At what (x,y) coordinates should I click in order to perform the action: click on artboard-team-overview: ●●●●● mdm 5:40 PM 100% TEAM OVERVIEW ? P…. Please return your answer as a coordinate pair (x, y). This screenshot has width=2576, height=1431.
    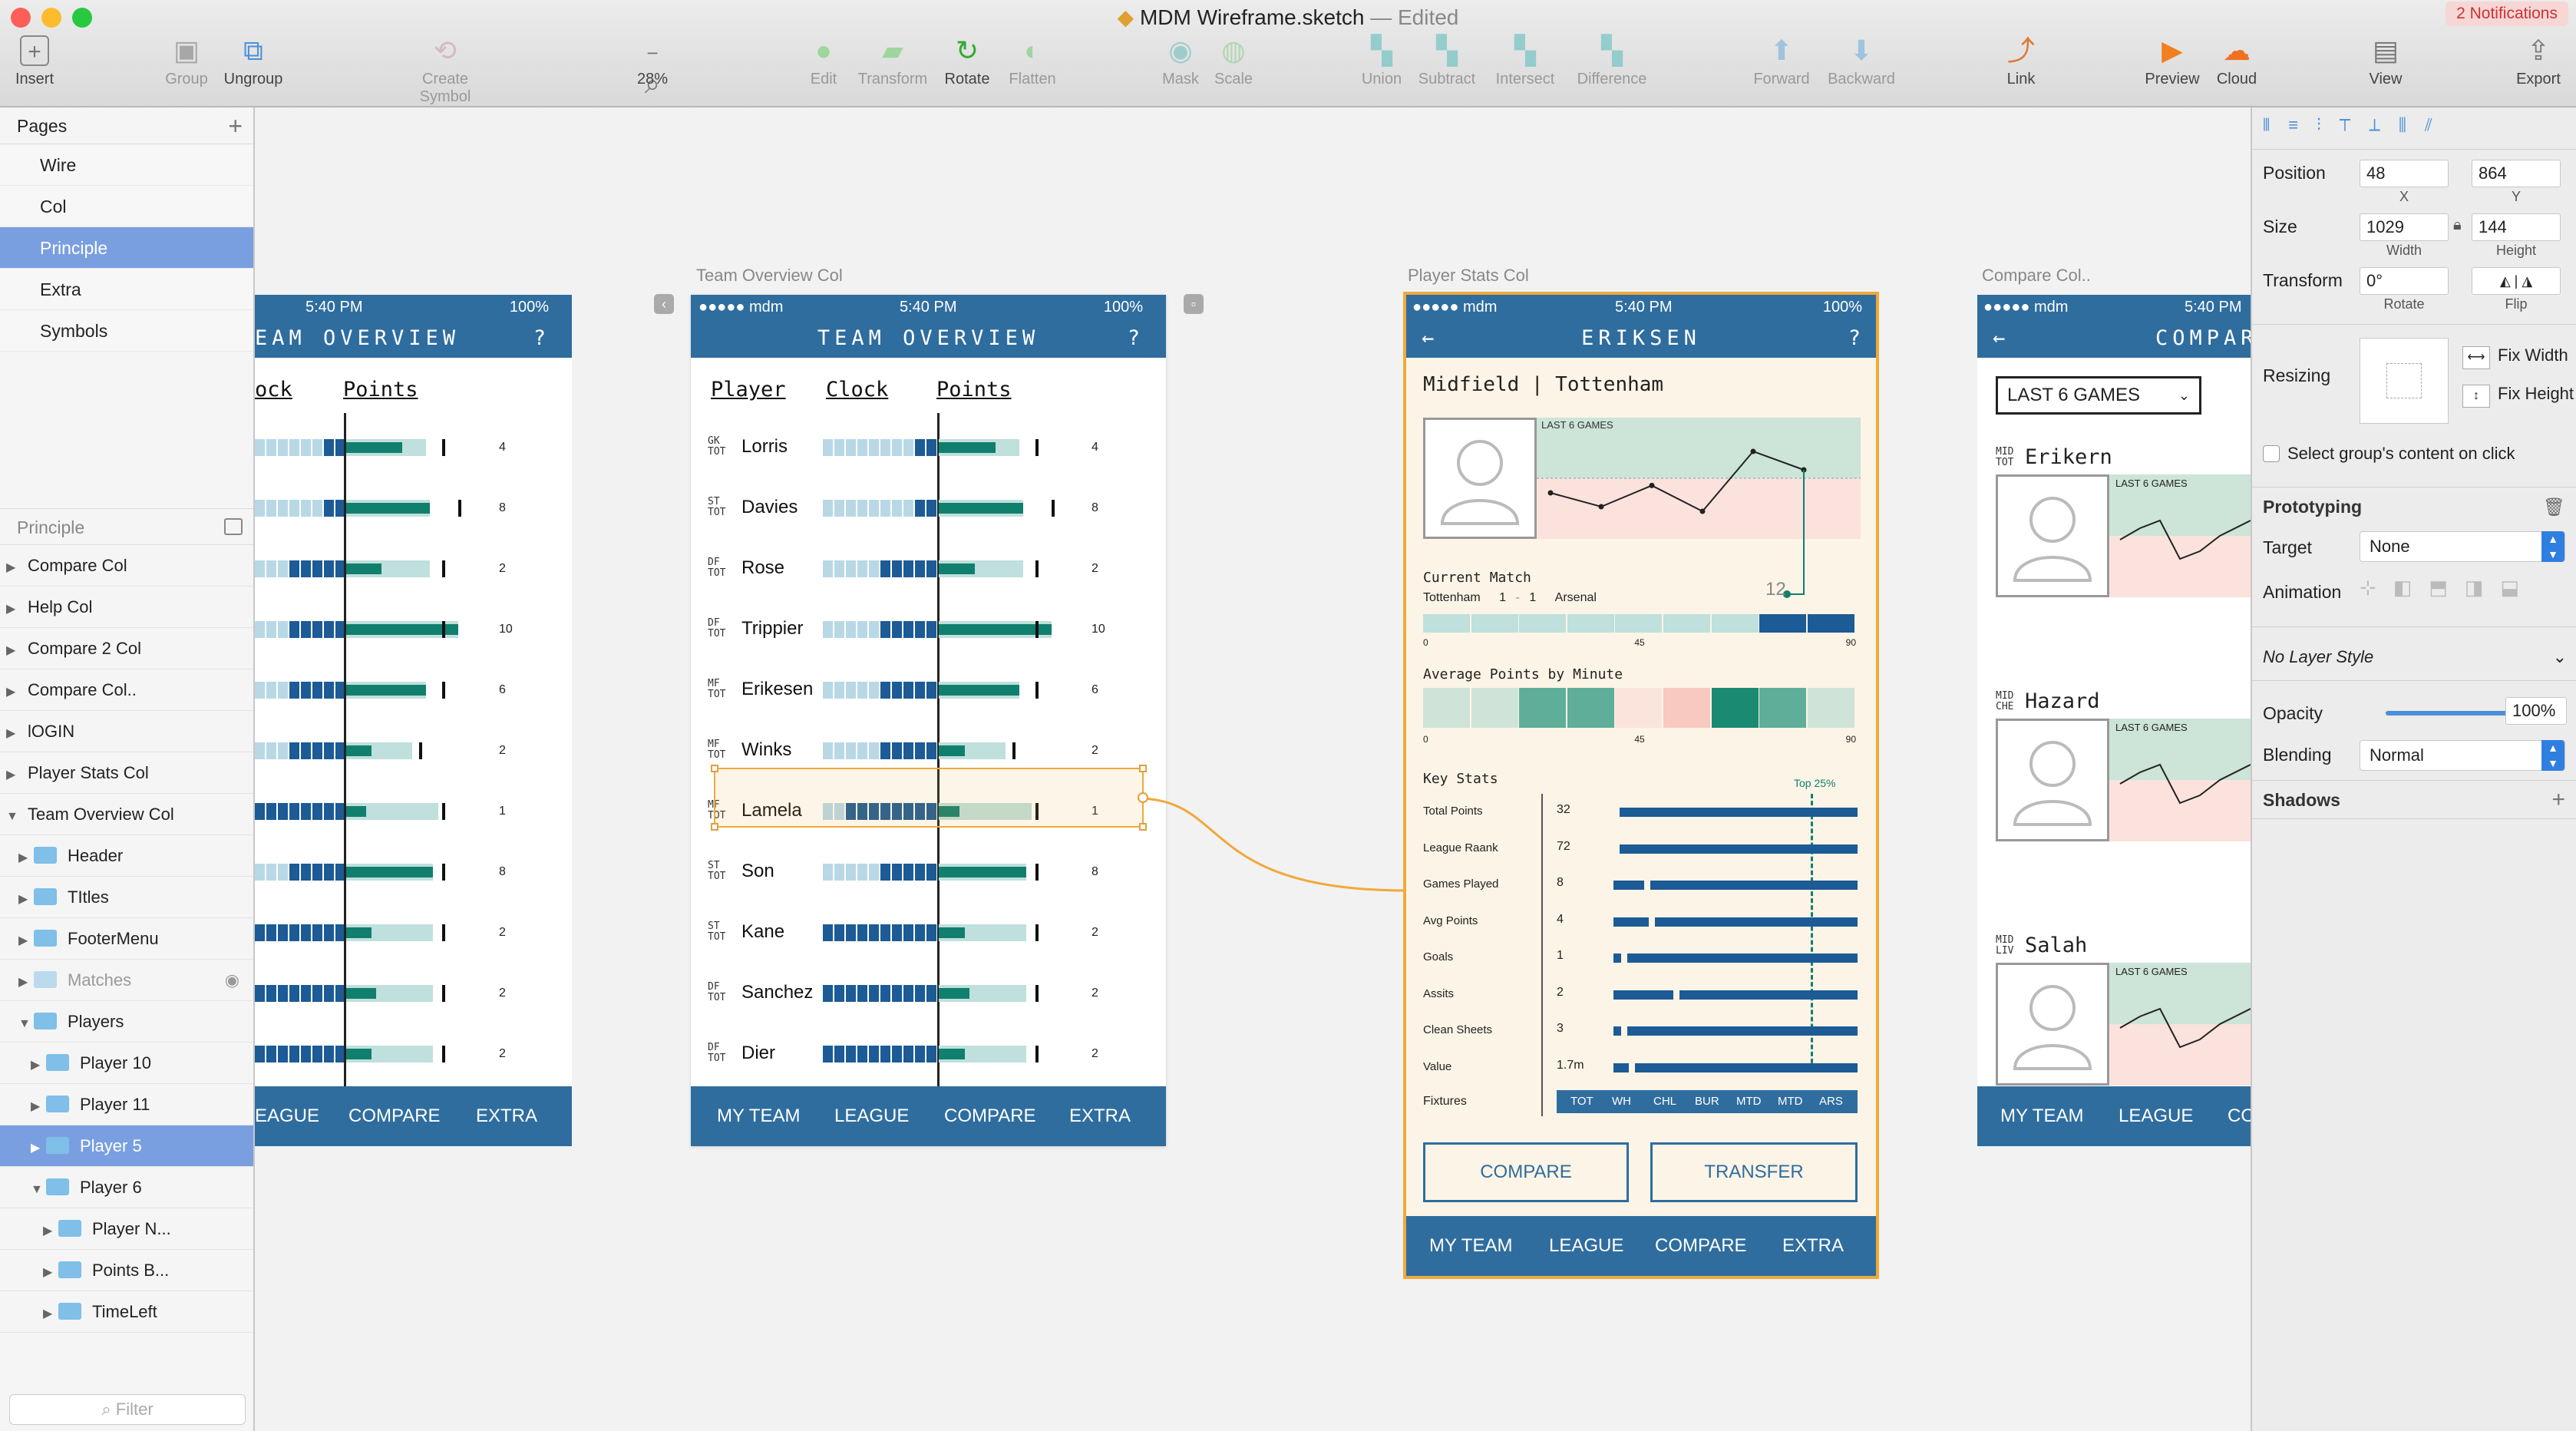
    Looking at the image, I should click on (929, 720).